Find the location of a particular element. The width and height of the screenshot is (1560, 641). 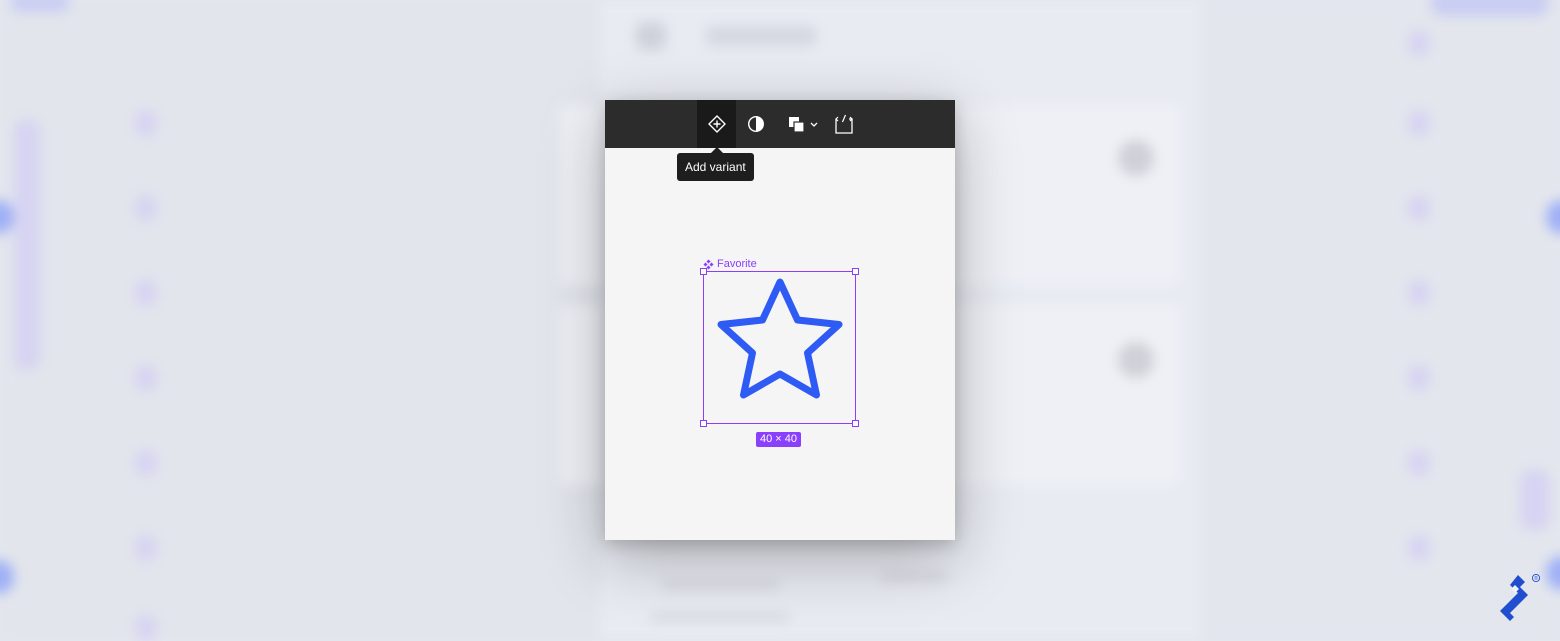

toptal-logo-icon: ® is located at coordinates (1520, 597).